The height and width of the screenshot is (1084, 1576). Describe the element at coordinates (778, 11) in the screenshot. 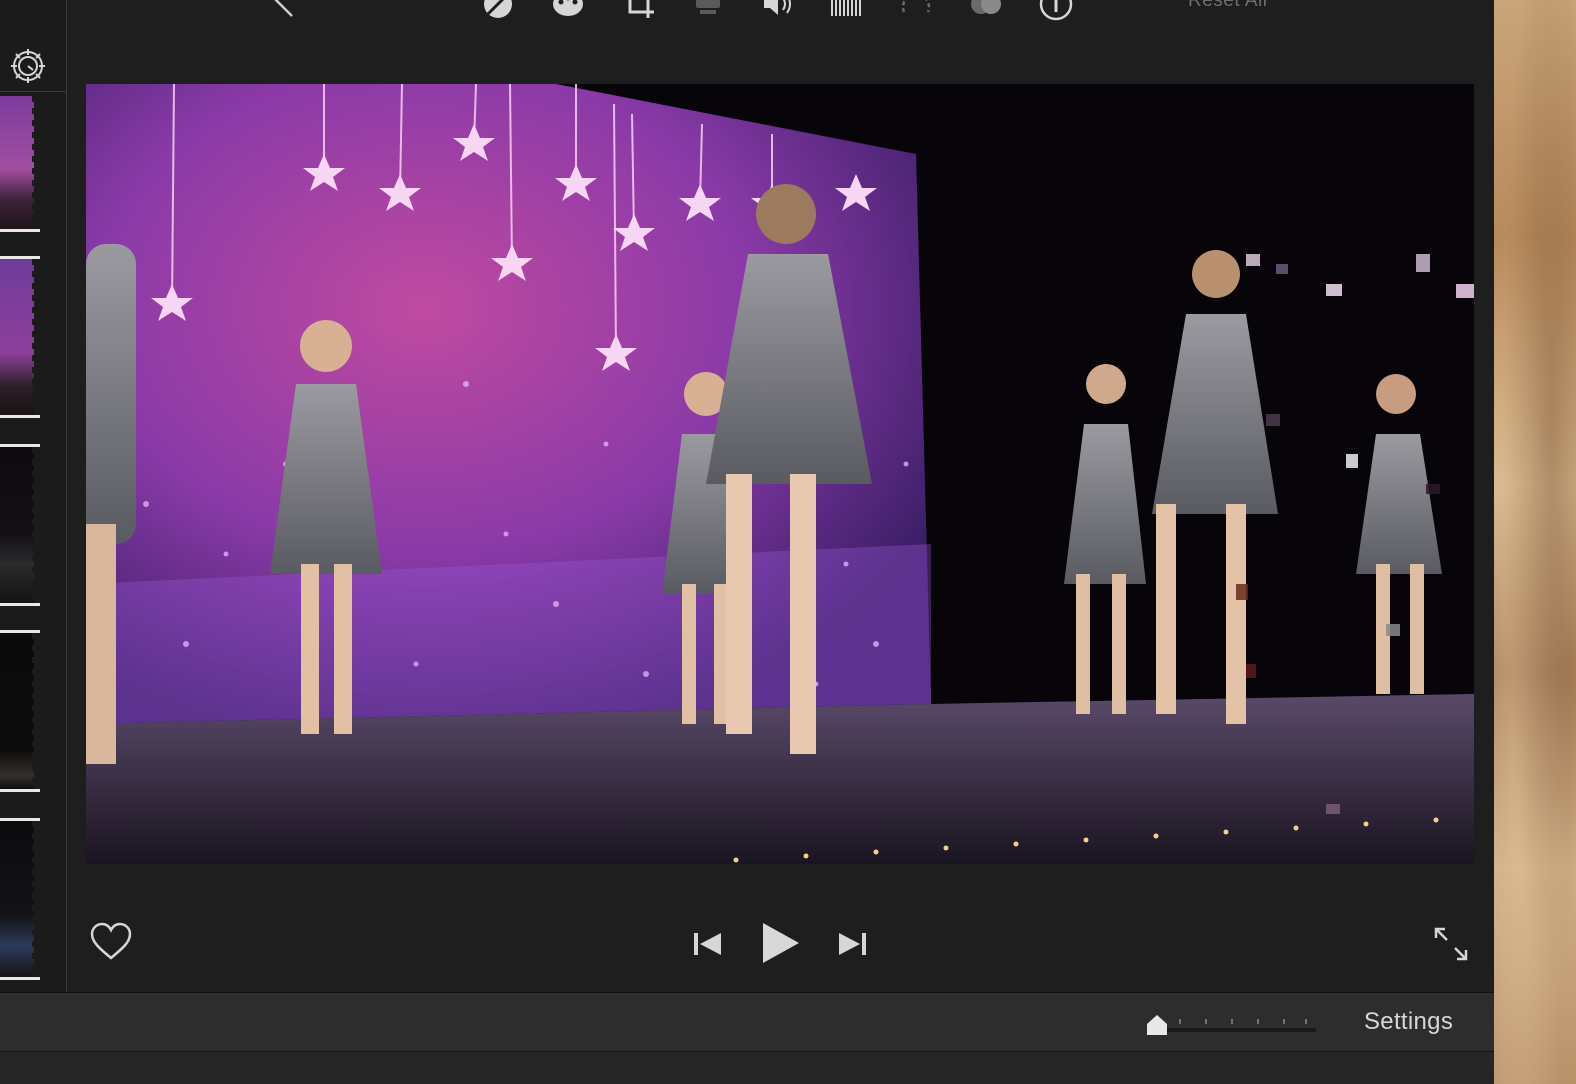

I see `volume-icon` at that location.